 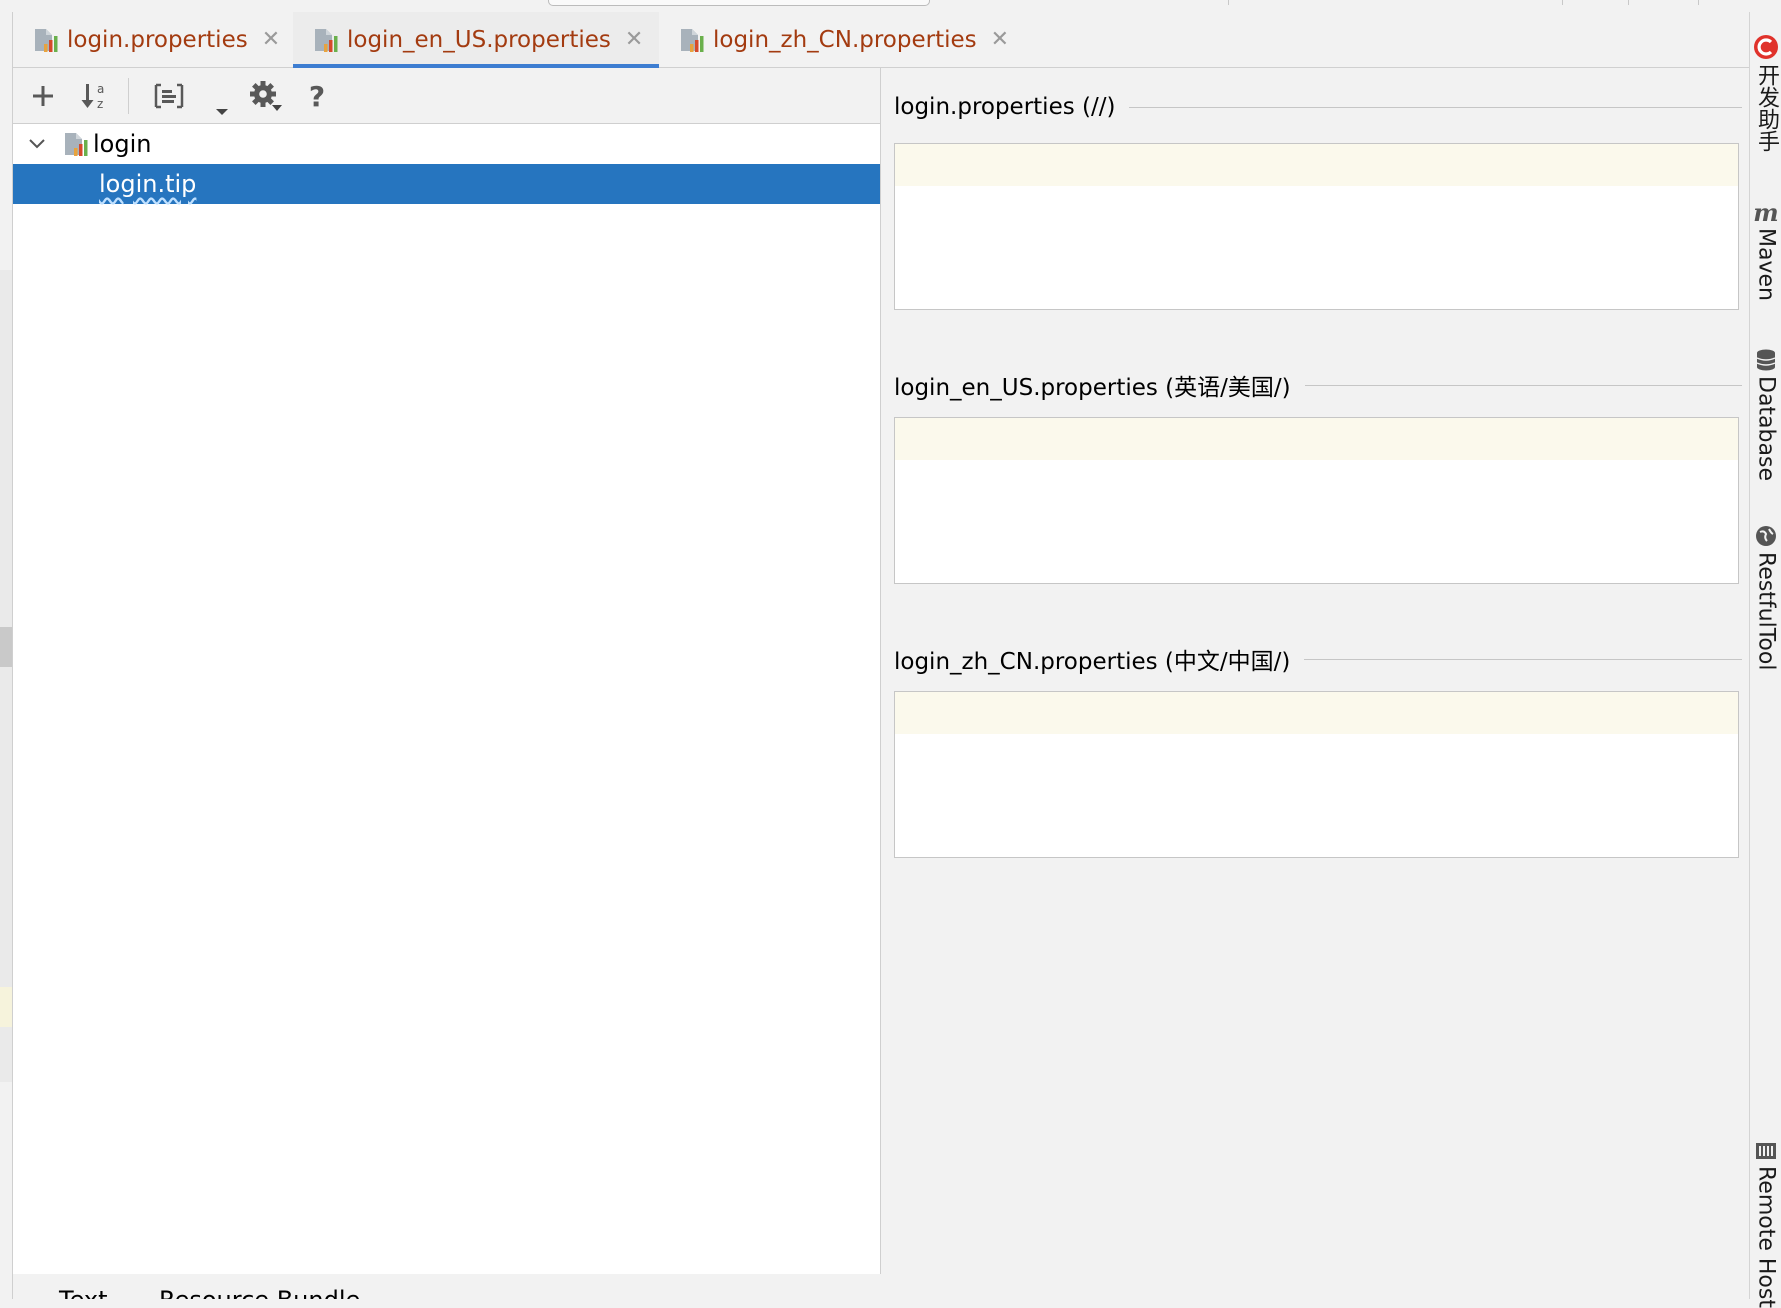 I want to click on tool-window-dev-assistant: 开发助手, so click(x=1765, y=93).